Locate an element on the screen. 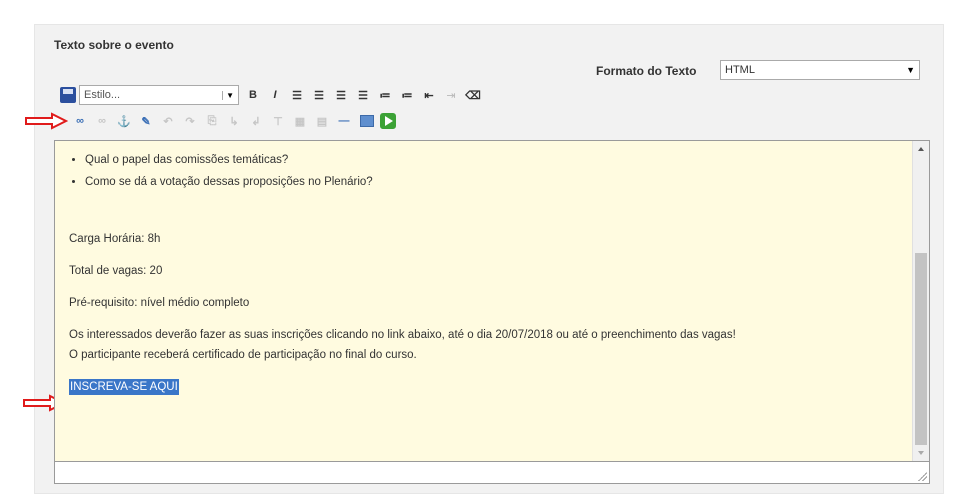  numbered-list-icon: ≔ is located at coordinates (407, 95).